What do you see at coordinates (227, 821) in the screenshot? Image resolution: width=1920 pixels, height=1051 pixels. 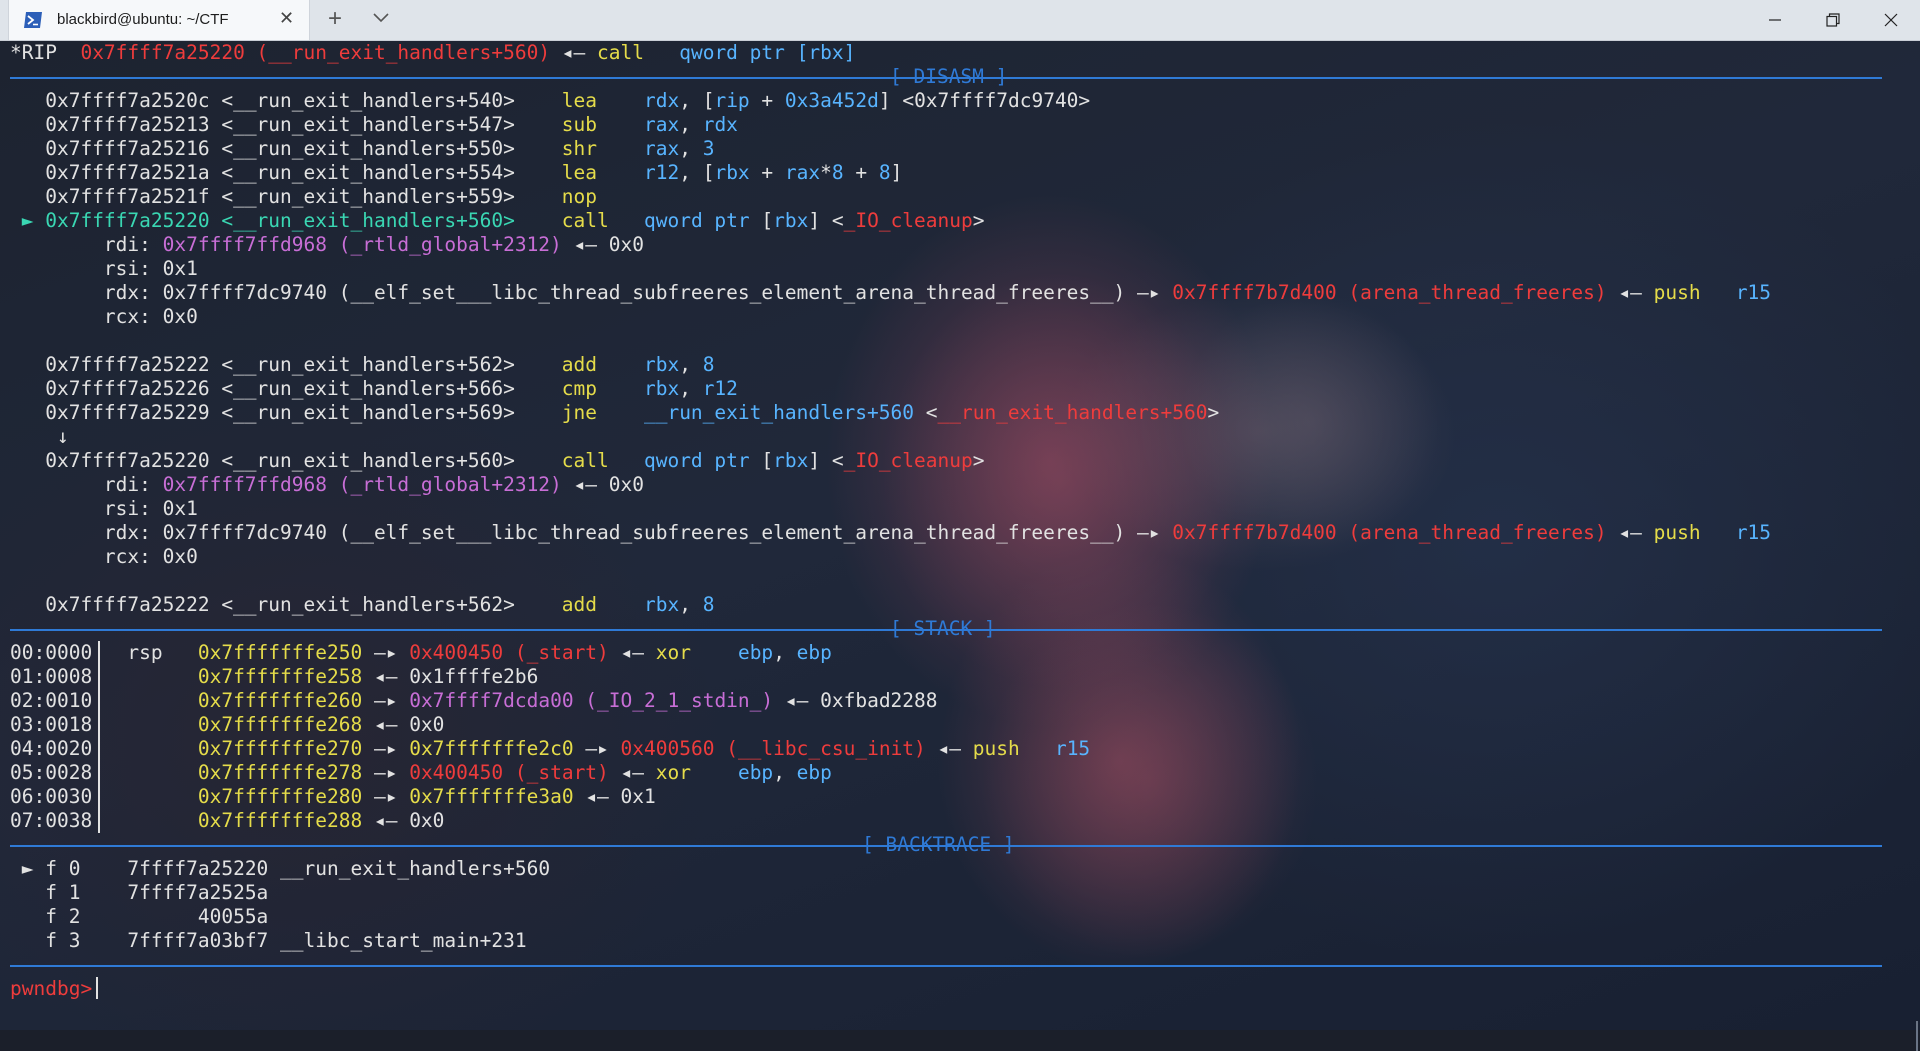 I see `stack-row: 07:0038 0x7fffffffe288 ◂— 0x0` at bounding box center [227, 821].